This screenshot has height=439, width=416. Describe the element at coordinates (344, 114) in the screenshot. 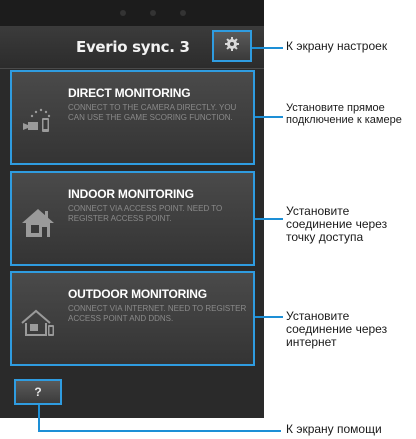

I see `direct-annotation: Установите прямое подключение к камере` at that location.